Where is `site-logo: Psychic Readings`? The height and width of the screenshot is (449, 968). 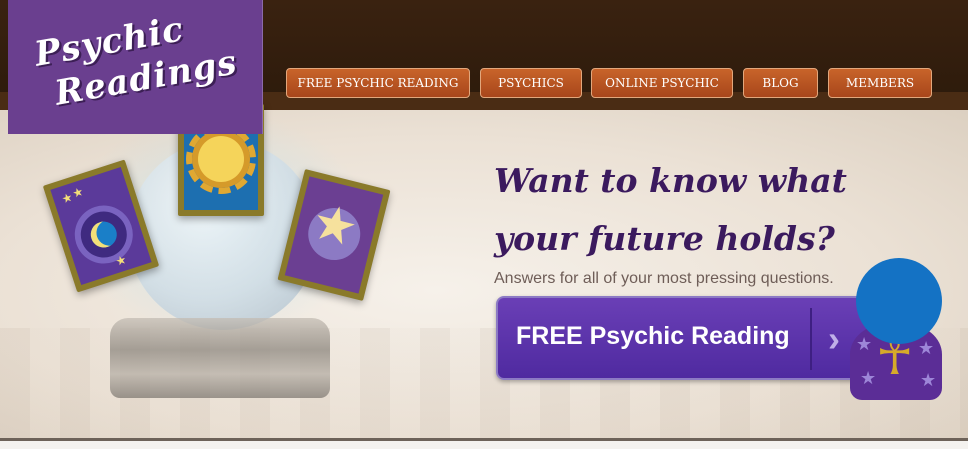 site-logo: Psychic Readings is located at coordinates (135, 67).